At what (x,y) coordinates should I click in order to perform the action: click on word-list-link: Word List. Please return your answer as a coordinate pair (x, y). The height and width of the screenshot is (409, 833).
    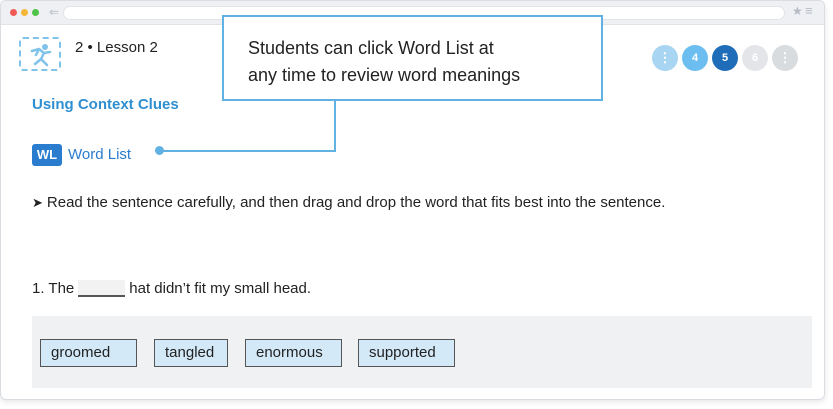
    Looking at the image, I should click on (99, 154).